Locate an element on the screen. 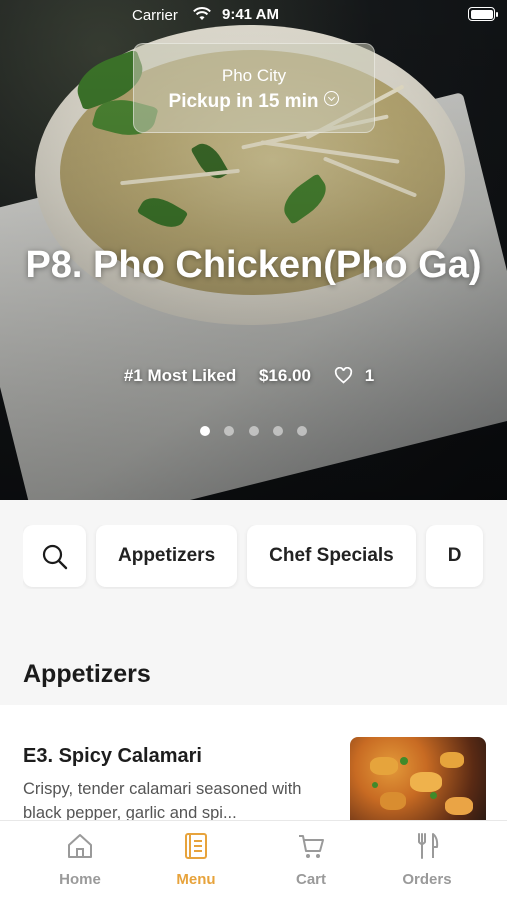  tab-label: Orders is located at coordinates (427, 879).